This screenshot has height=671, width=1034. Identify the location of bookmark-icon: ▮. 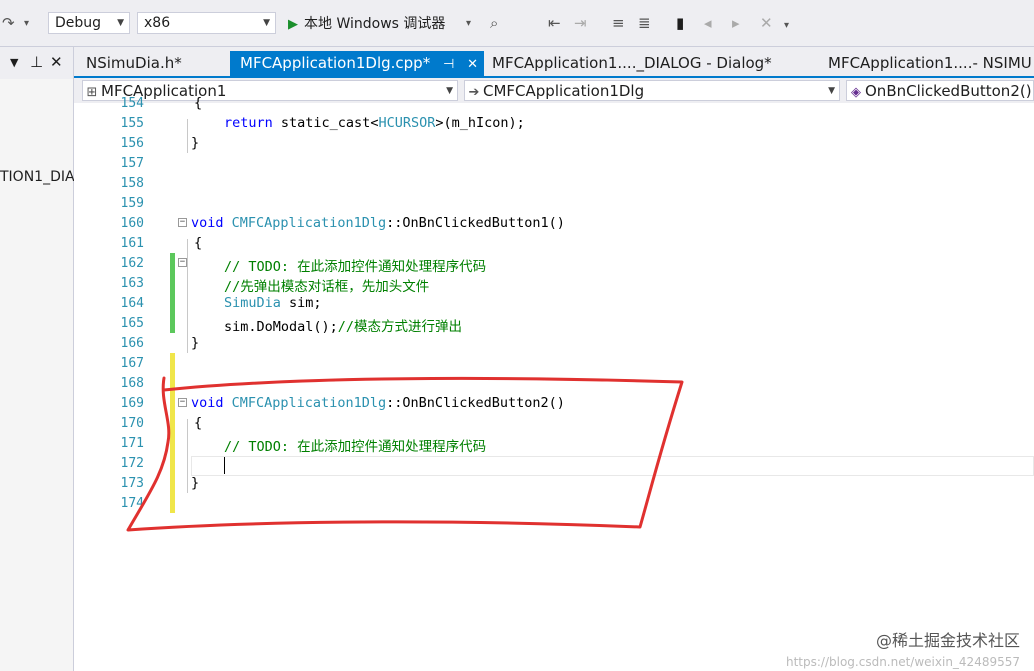
(680, 23).